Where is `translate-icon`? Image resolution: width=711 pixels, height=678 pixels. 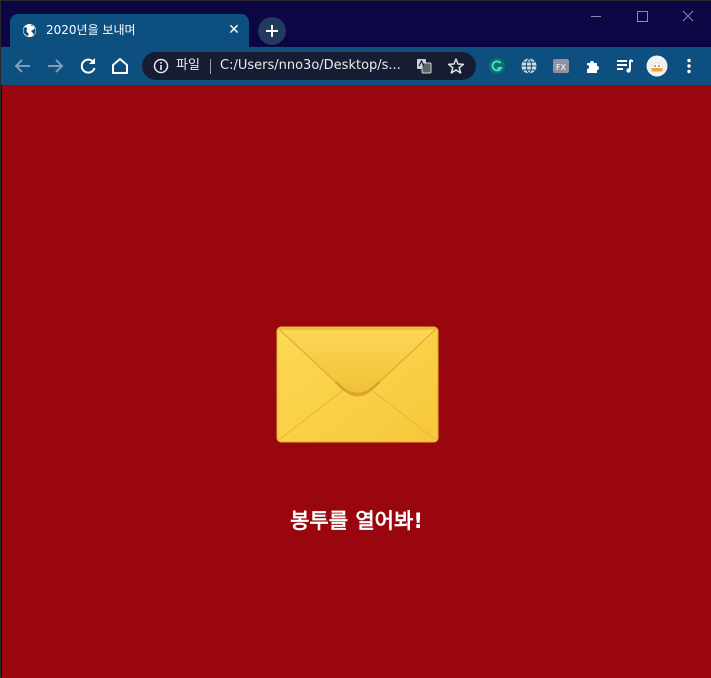 translate-icon is located at coordinates (424, 66).